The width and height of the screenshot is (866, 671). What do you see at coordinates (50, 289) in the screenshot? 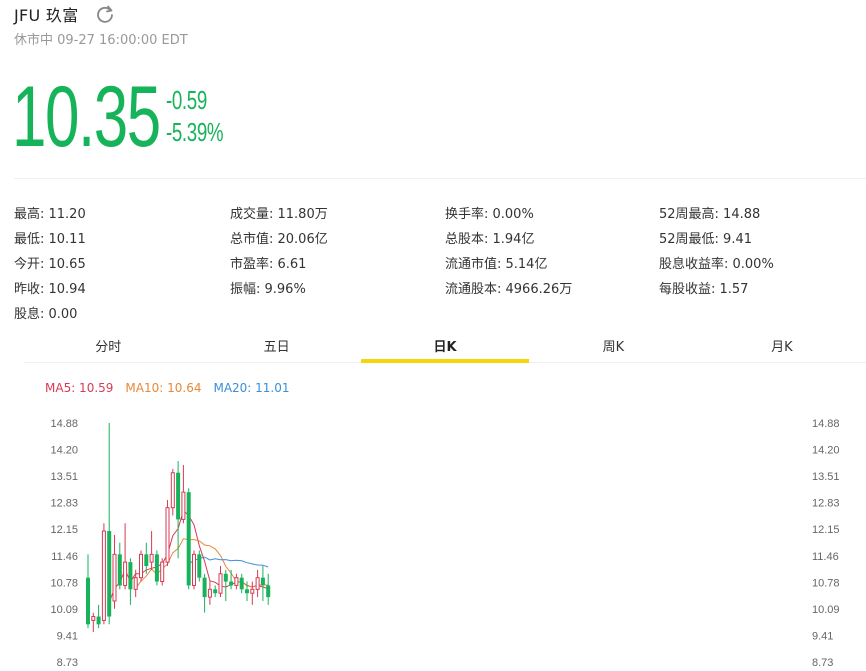
I see `stat-prev-close: 昨收: 10.94` at bounding box center [50, 289].